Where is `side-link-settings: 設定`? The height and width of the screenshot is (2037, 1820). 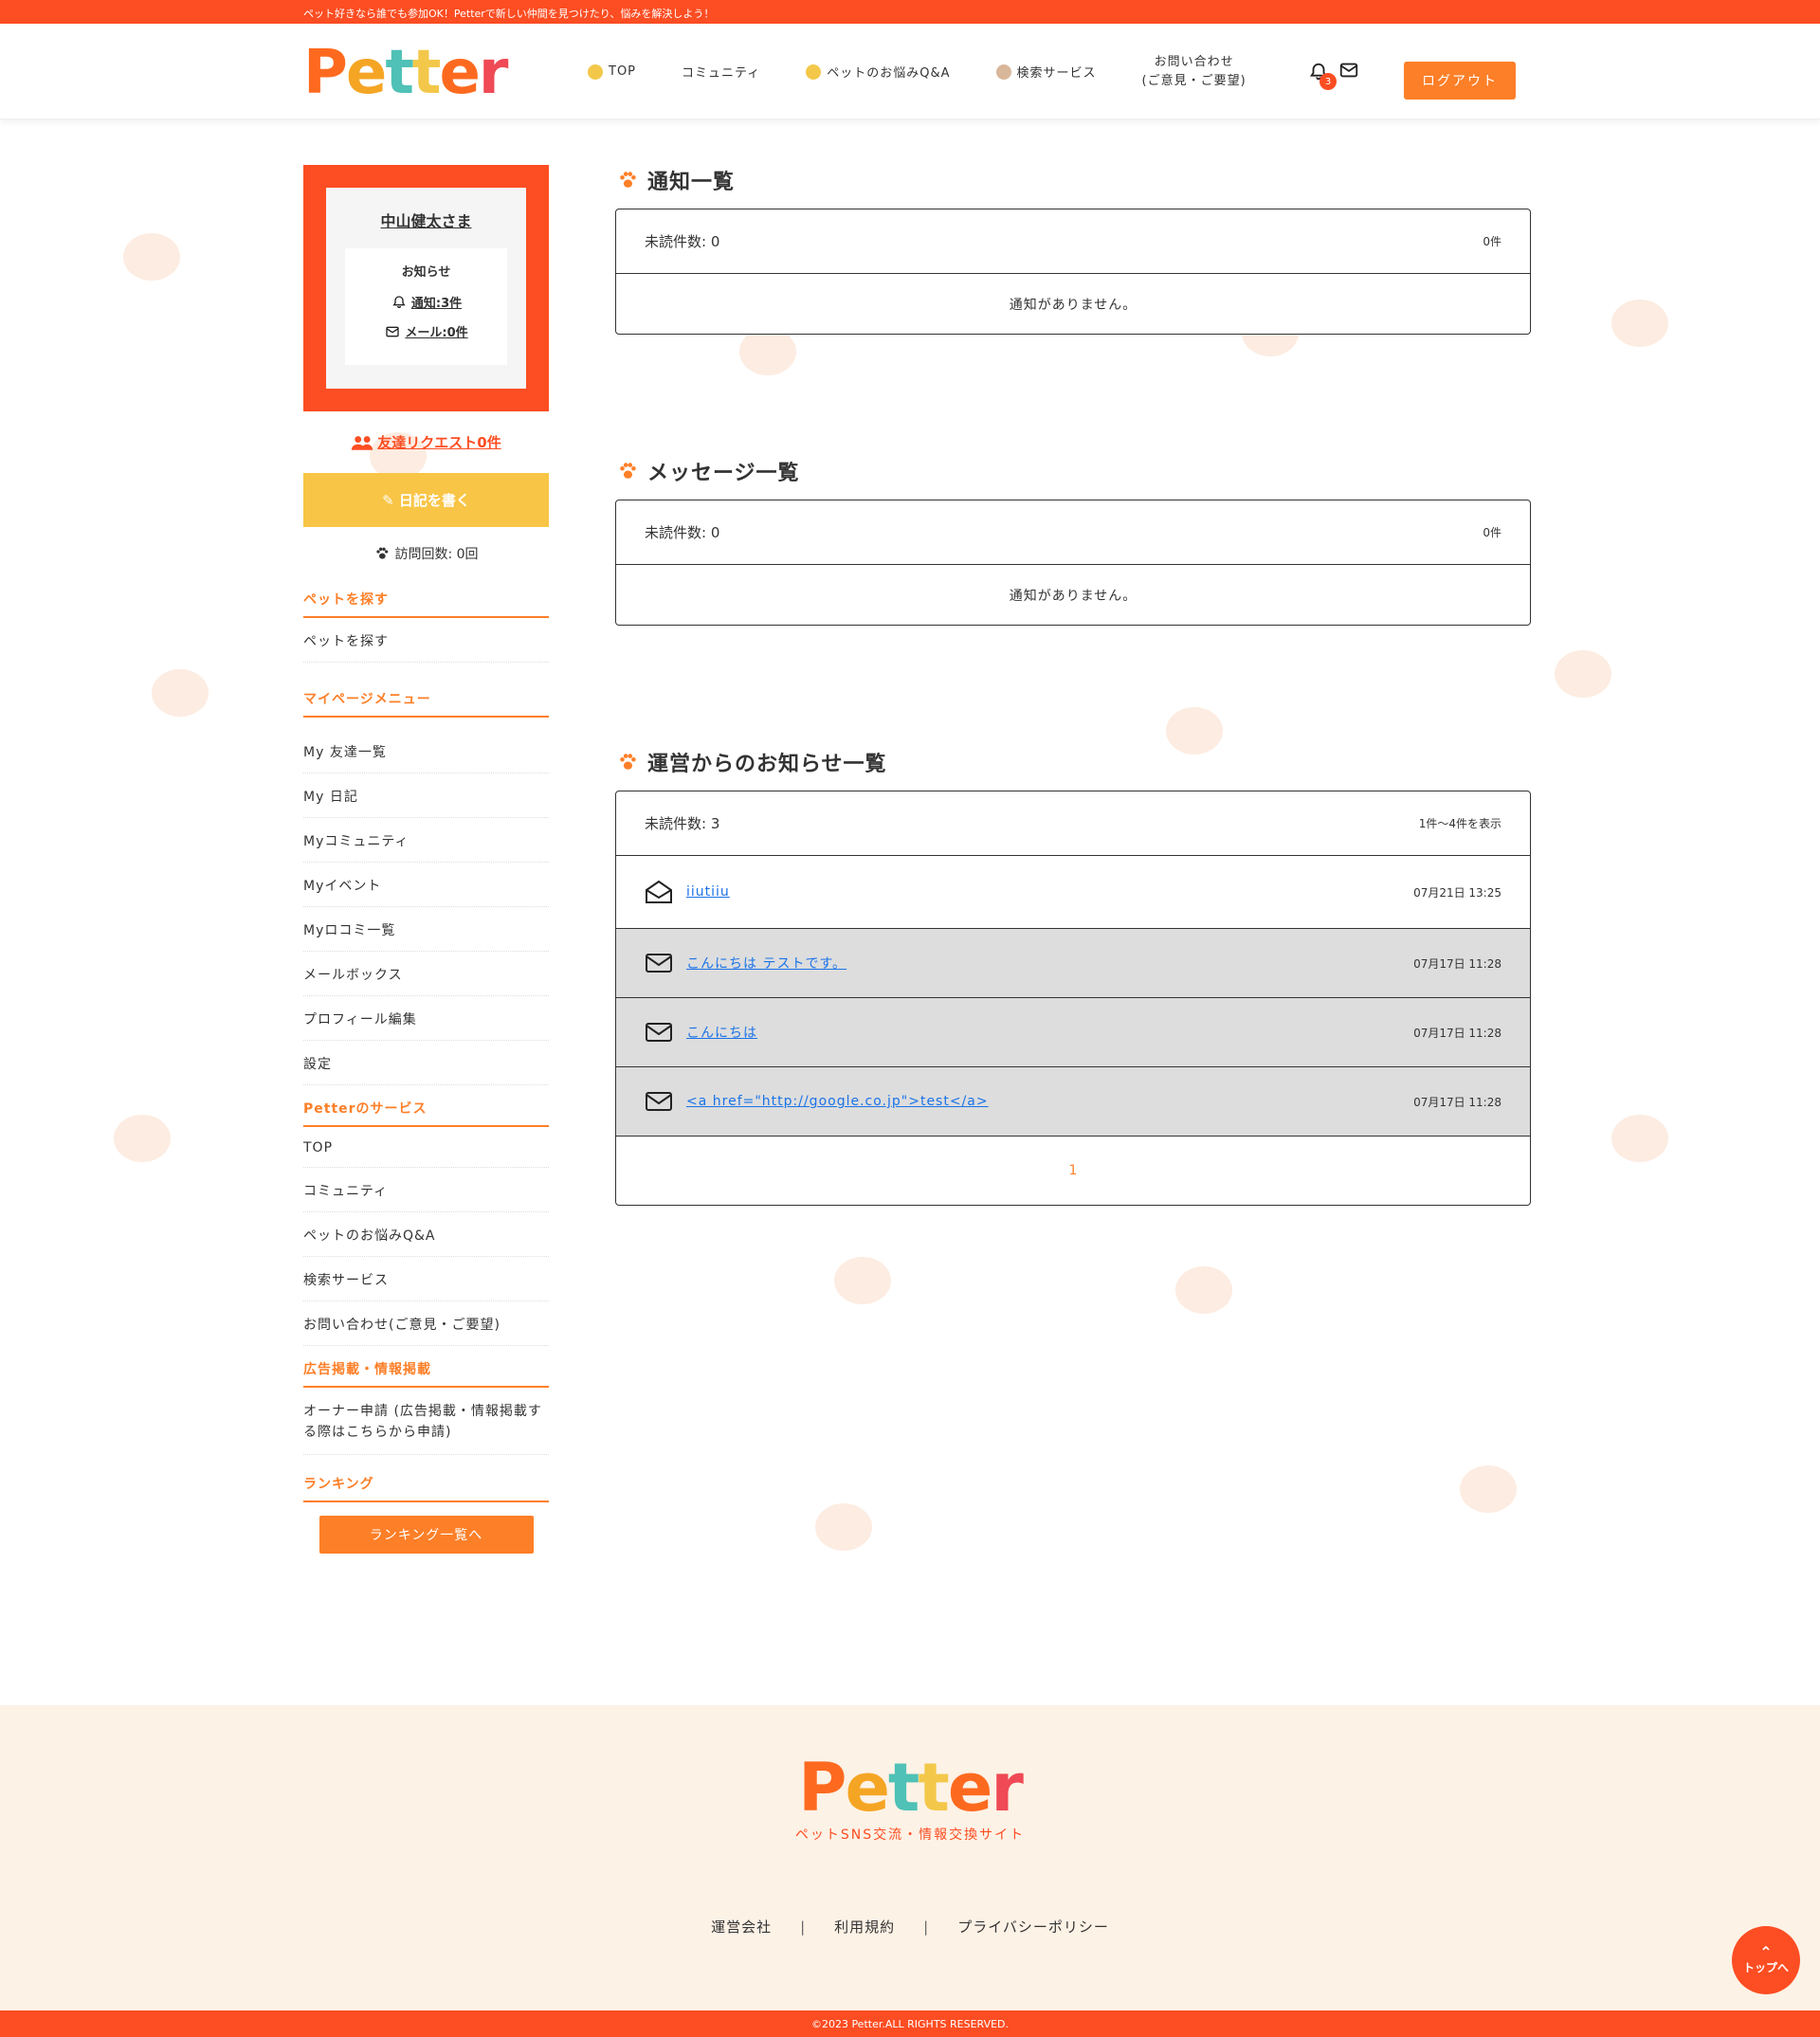 side-link-settings: 設定 is located at coordinates (426, 1063).